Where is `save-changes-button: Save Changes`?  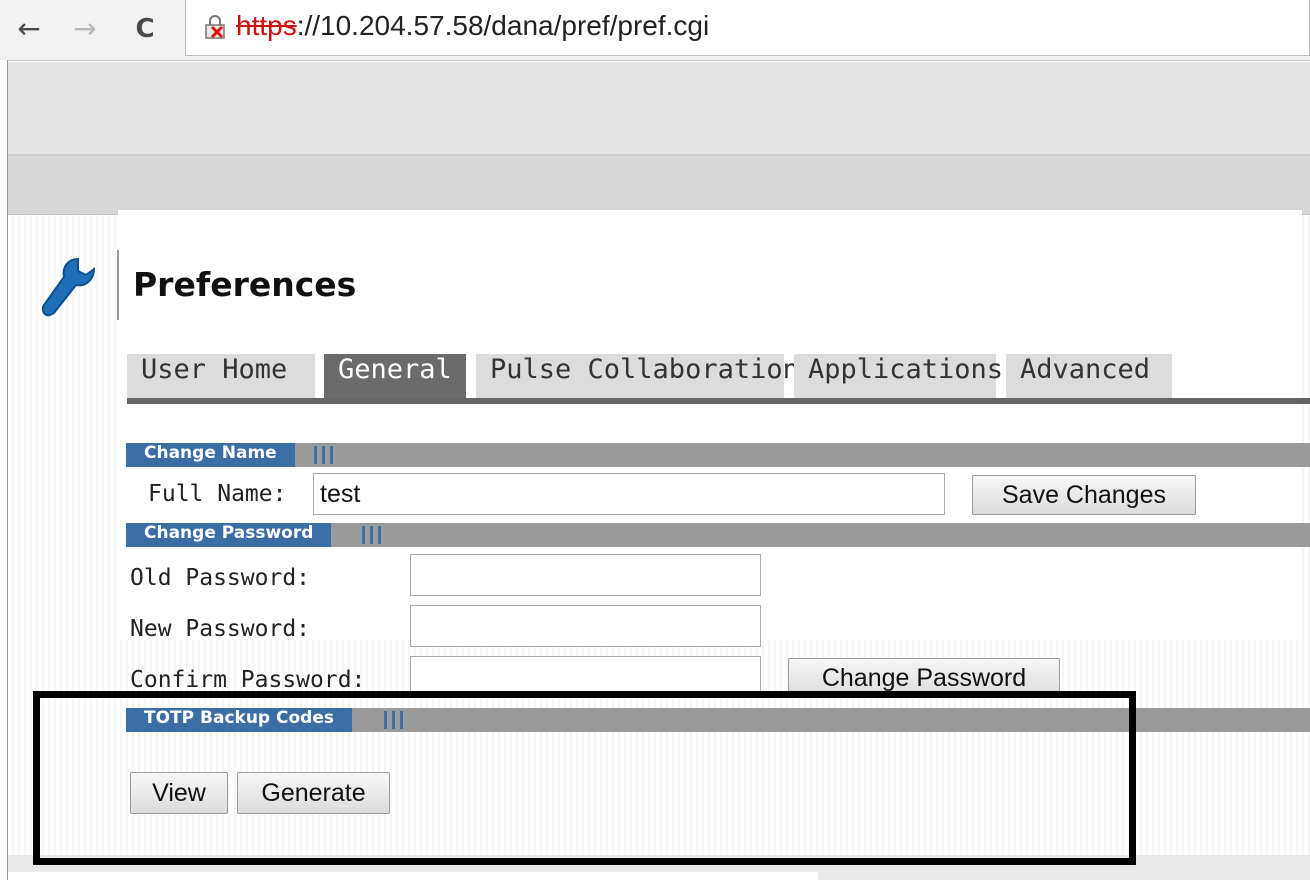
save-changes-button: Save Changes is located at coordinates (1084, 495).